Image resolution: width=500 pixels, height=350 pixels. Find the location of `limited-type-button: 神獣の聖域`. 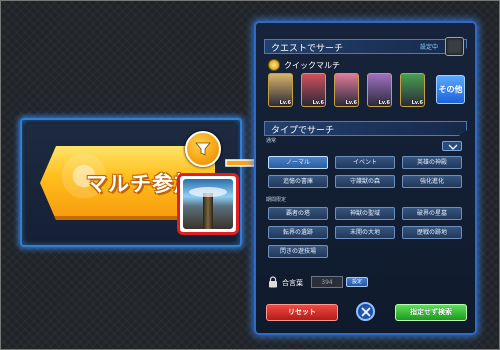

limited-type-button: 神獣の聖域 is located at coordinates (365, 213).